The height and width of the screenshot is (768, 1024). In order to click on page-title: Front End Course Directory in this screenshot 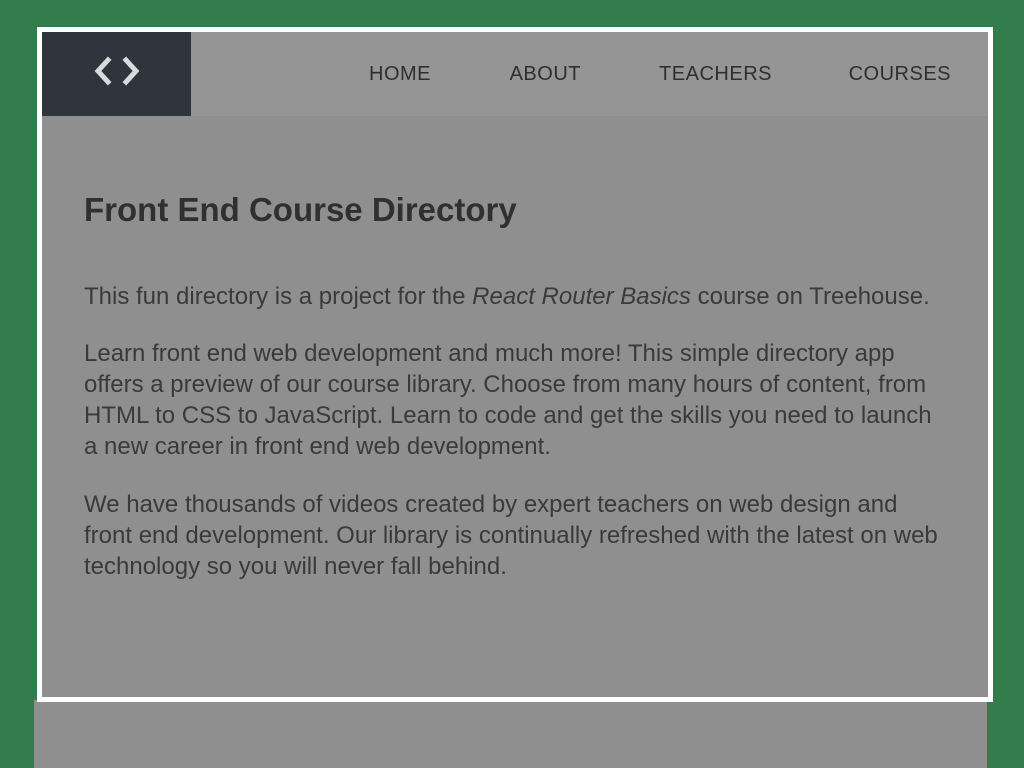, I will do `click(300, 209)`.